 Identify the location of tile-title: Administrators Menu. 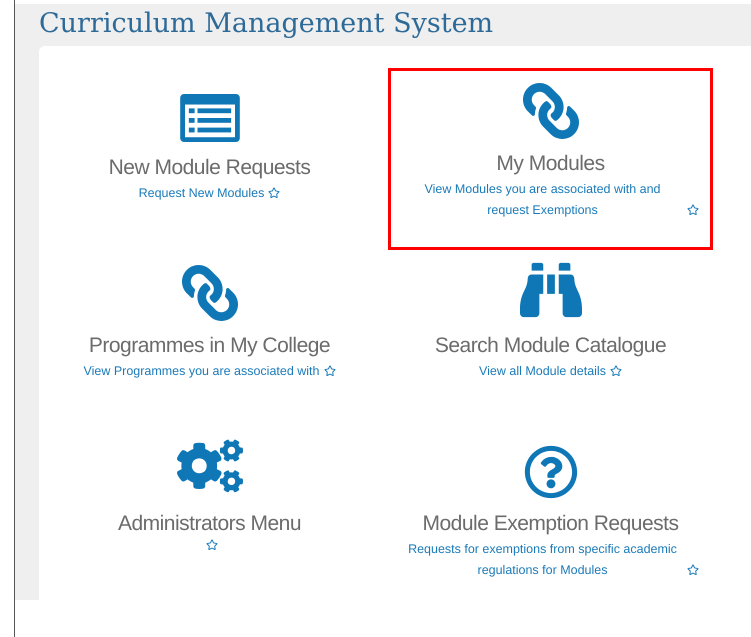
(210, 524).